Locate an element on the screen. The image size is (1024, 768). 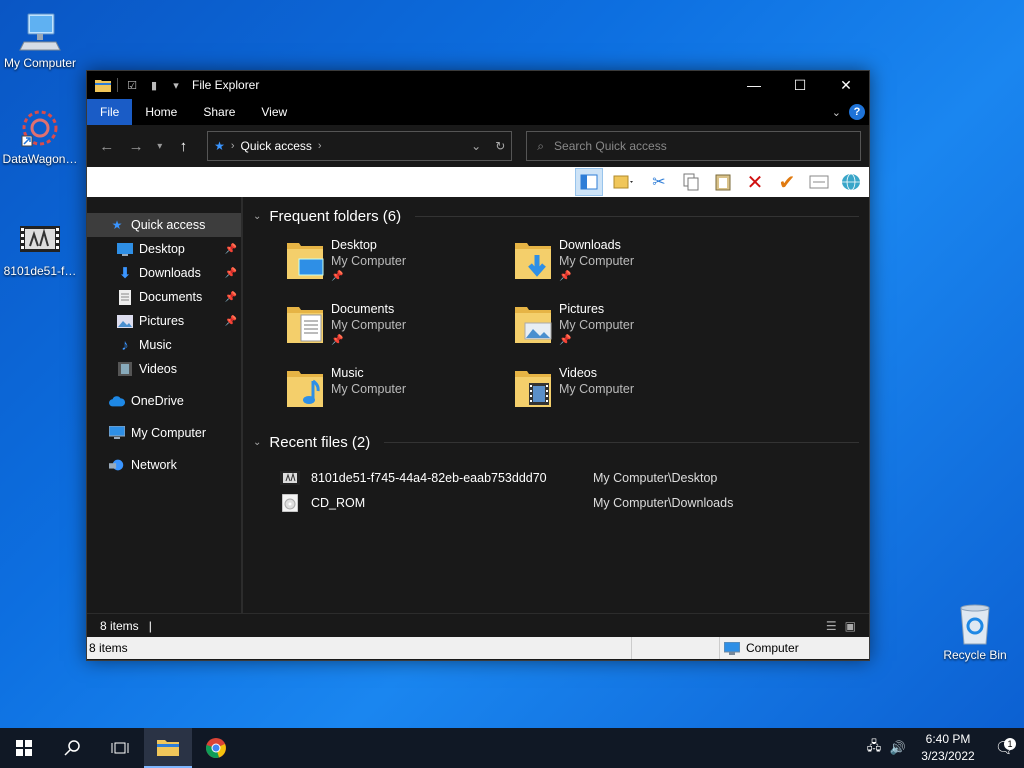
clock-time: 6:40 PM is located at coordinates (948, 739).